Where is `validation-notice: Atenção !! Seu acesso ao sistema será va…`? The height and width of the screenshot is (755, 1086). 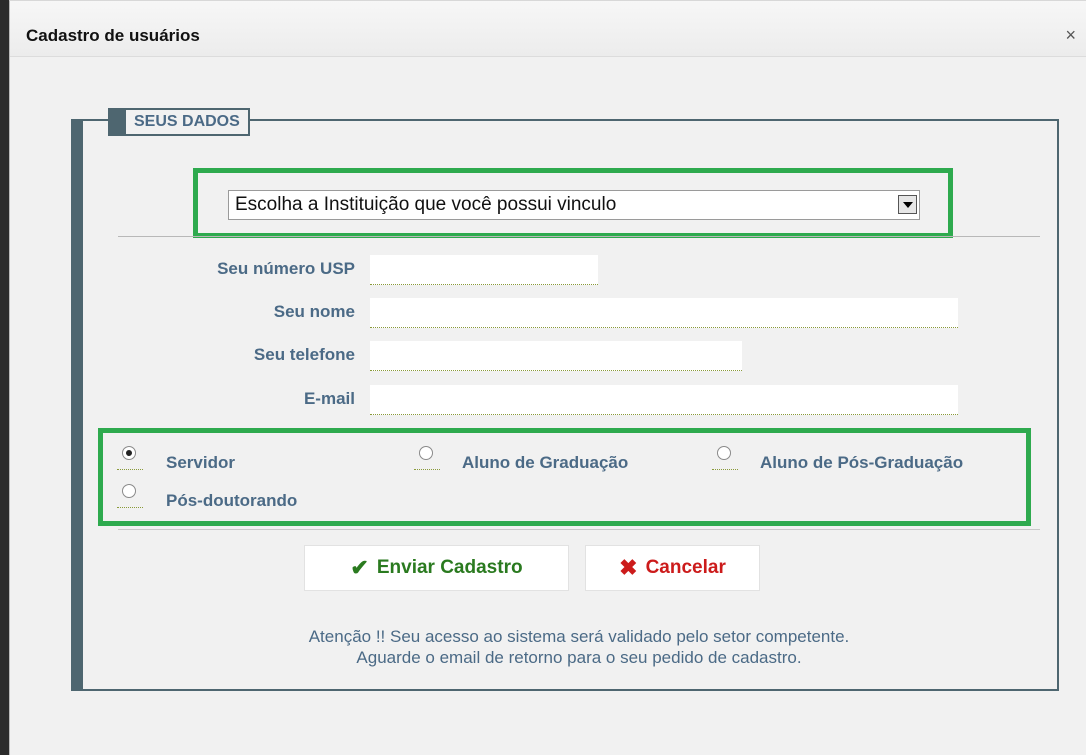 validation-notice: Atenção !! Seu acesso ao sistema será va… is located at coordinates (579, 647).